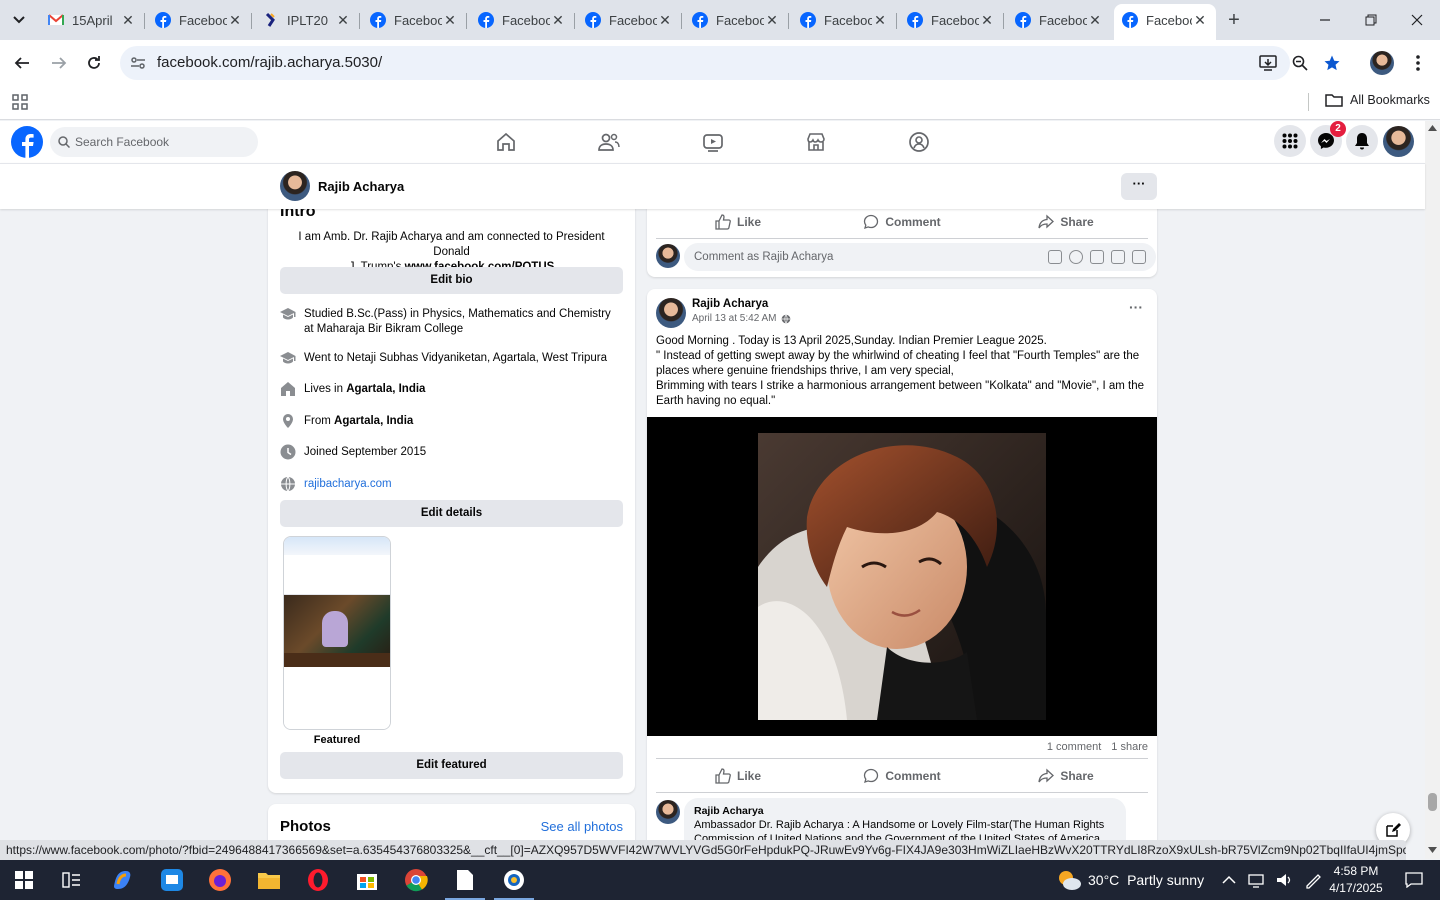  I want to click on task-view-button, so click(72, 880).